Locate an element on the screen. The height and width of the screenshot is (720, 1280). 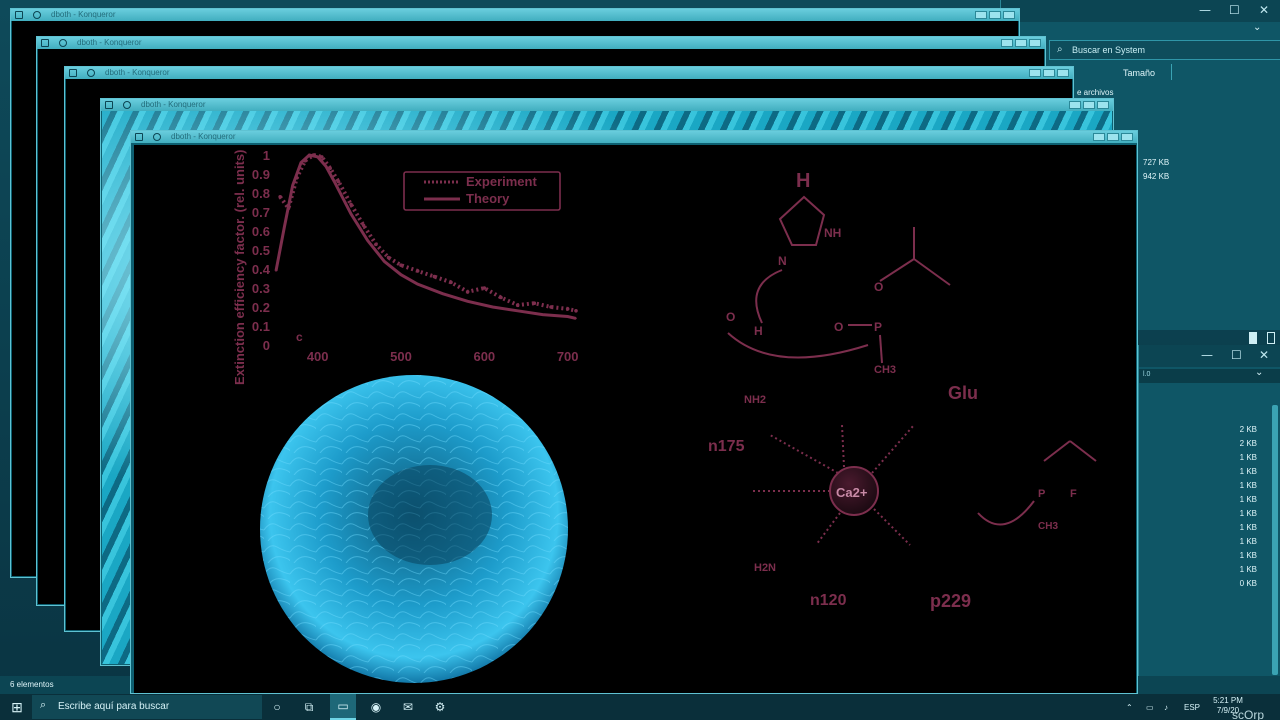
windows-start-icon: ⊞ is located at coordinates (17, 707).